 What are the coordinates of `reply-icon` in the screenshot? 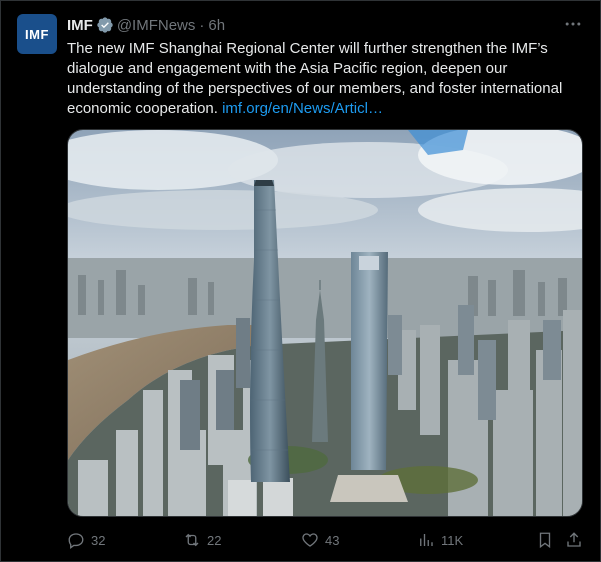 It's located at (76, 541).